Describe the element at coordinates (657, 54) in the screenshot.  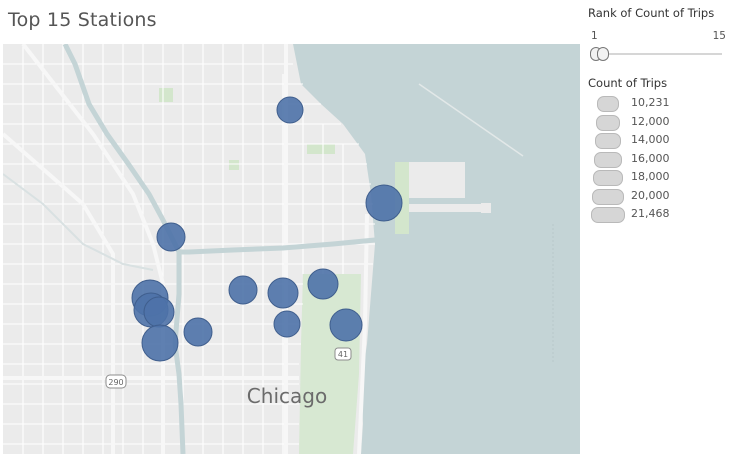
I see `rank-slider-track` at that location.